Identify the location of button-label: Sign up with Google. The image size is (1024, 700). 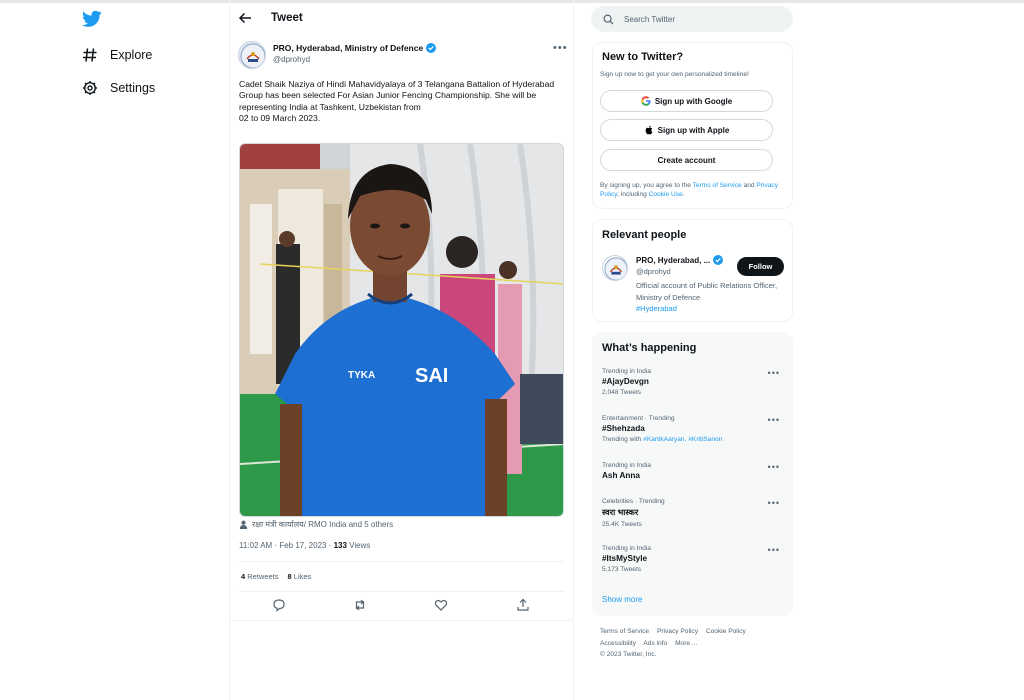
(693, 101).